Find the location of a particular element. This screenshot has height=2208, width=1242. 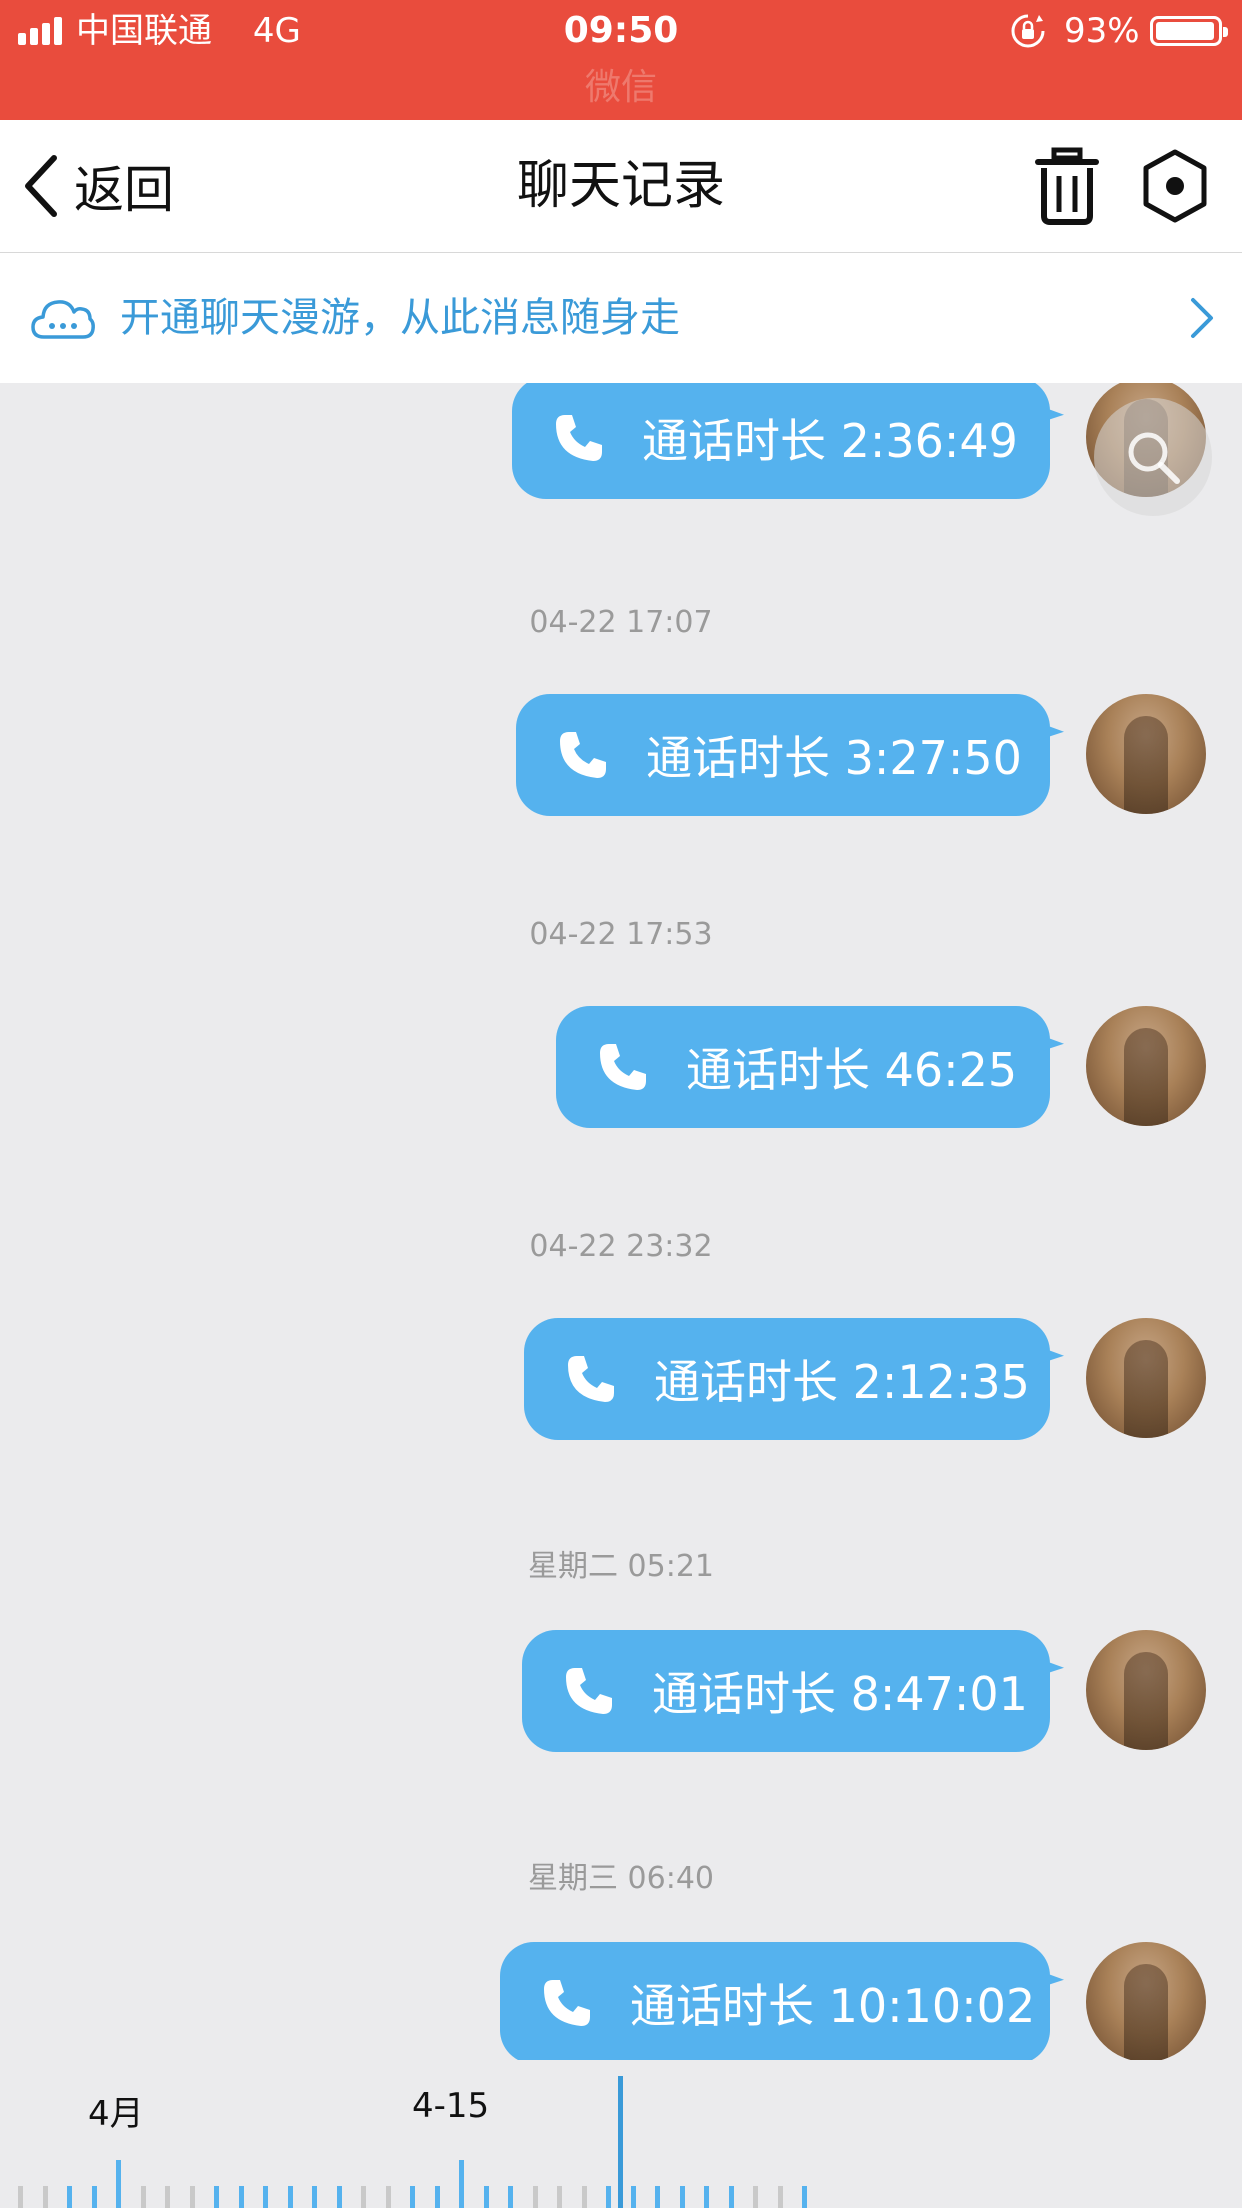

timeline-label-month: 4月 is located at coordinates (116, 2114).